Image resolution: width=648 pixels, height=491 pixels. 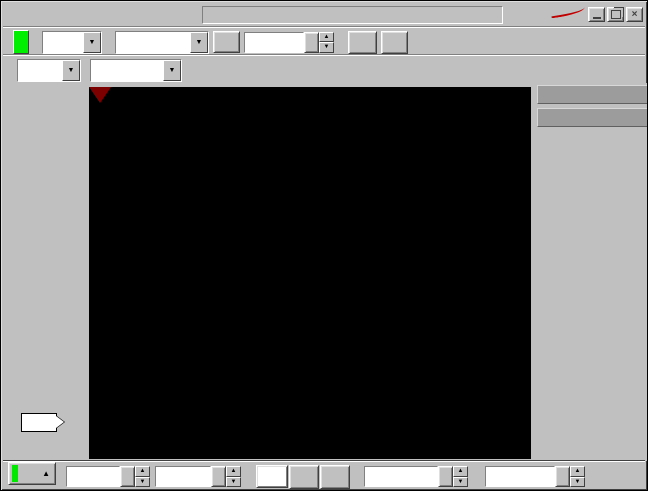 I want to click on main-timebase-button, so click(x=272, y=476).